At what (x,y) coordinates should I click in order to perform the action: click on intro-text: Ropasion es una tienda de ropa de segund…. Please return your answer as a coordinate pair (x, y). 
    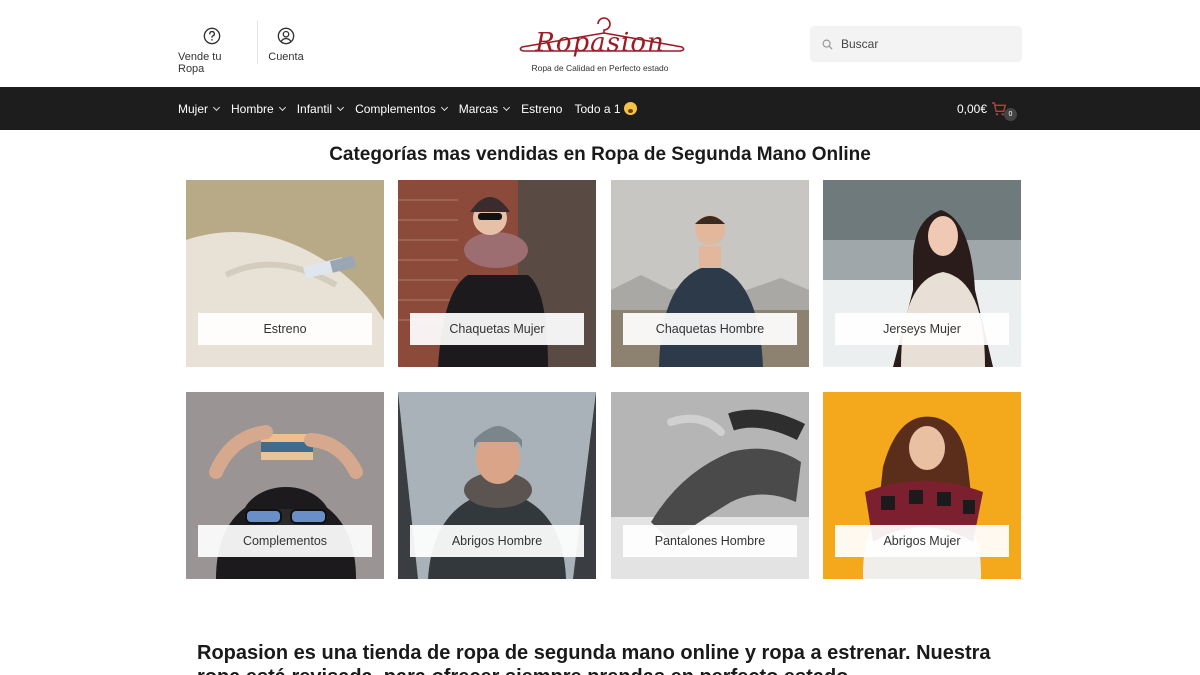
    Looking at the image, I should click on (594, 658).